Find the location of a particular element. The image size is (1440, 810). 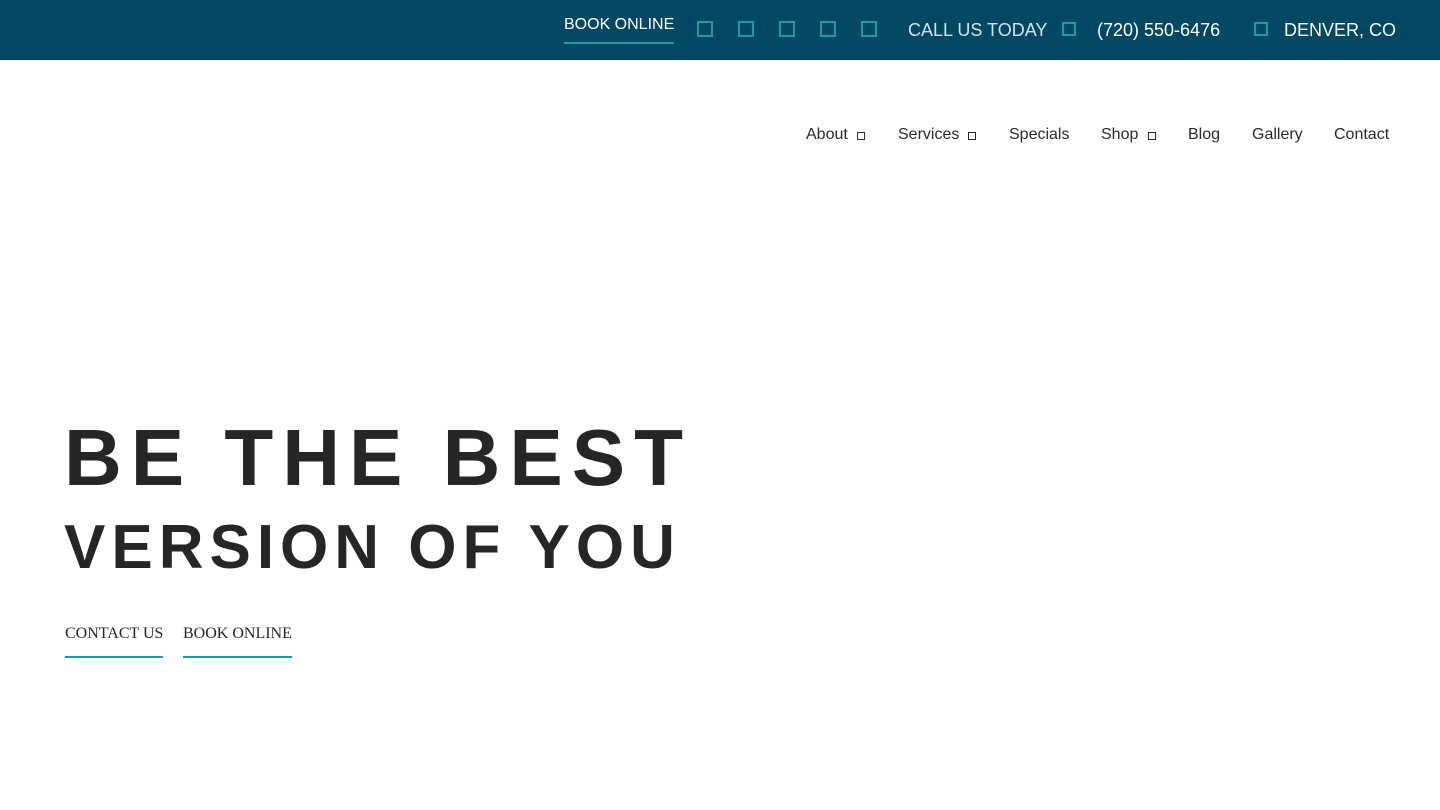

contact-us-button: CONTACT US is located at coordinates (114, 641).